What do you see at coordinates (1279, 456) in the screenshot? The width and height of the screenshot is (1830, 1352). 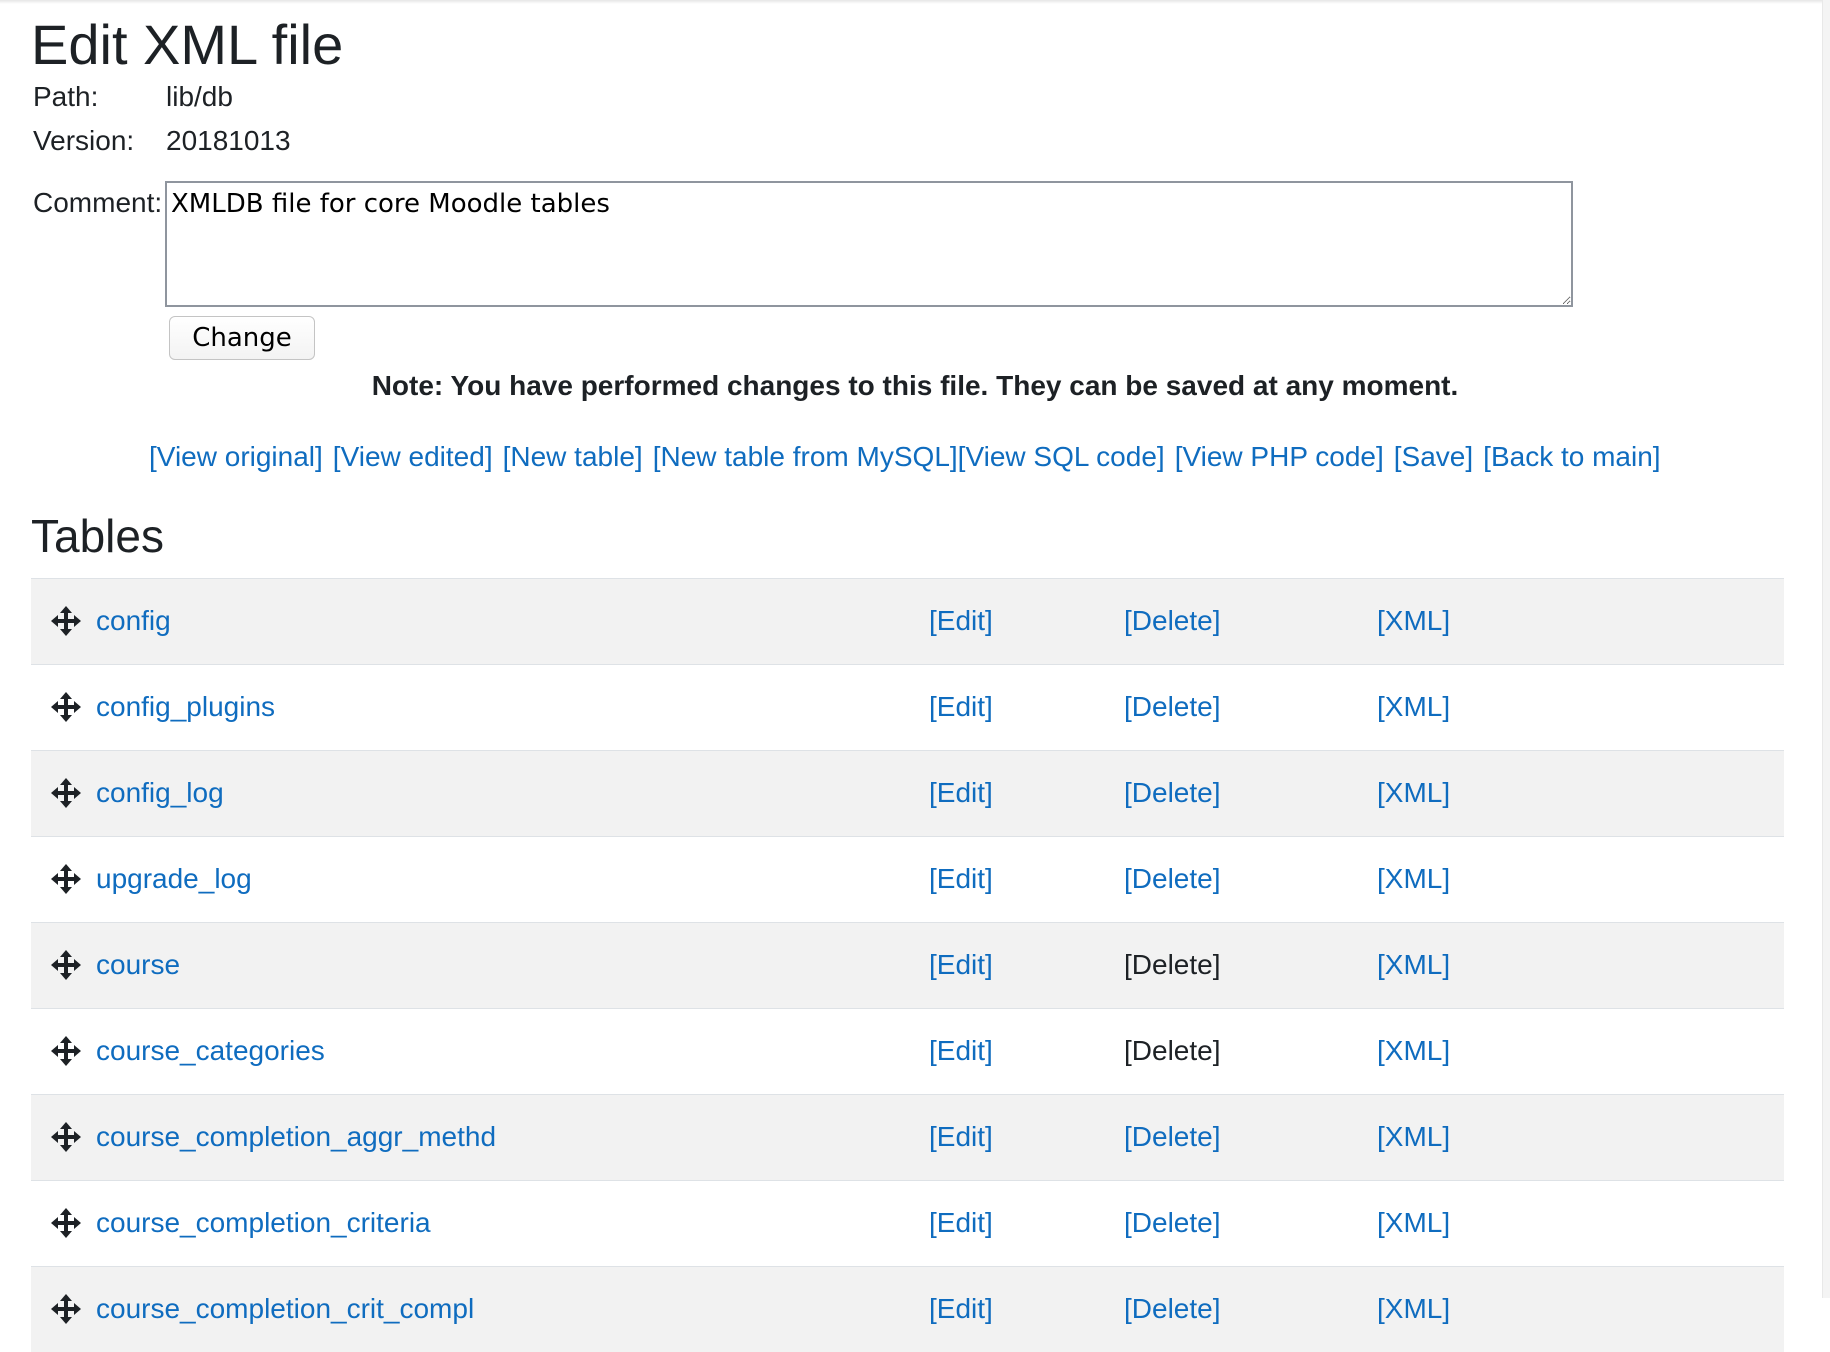 I see `view-php-code-link: [View PHP code]` at bounding box center [1279, 456].